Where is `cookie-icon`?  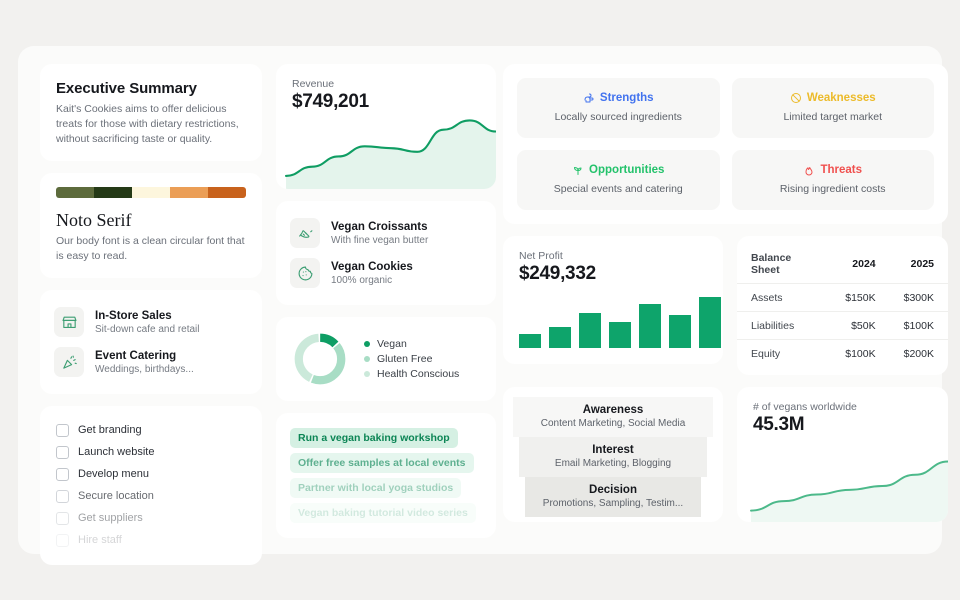
cookie-icon is located at coordinates (305, 273).